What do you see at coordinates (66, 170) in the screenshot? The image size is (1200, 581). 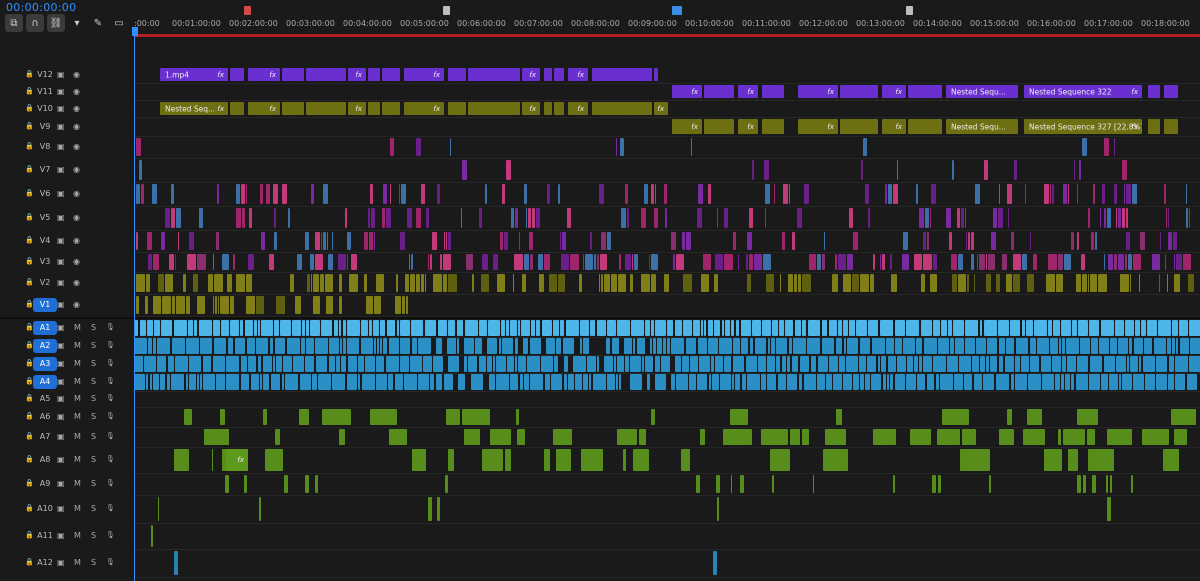 I see `track-header-v7: 🔒 V7 ▣ ◉` at bounding box center [66, 170].